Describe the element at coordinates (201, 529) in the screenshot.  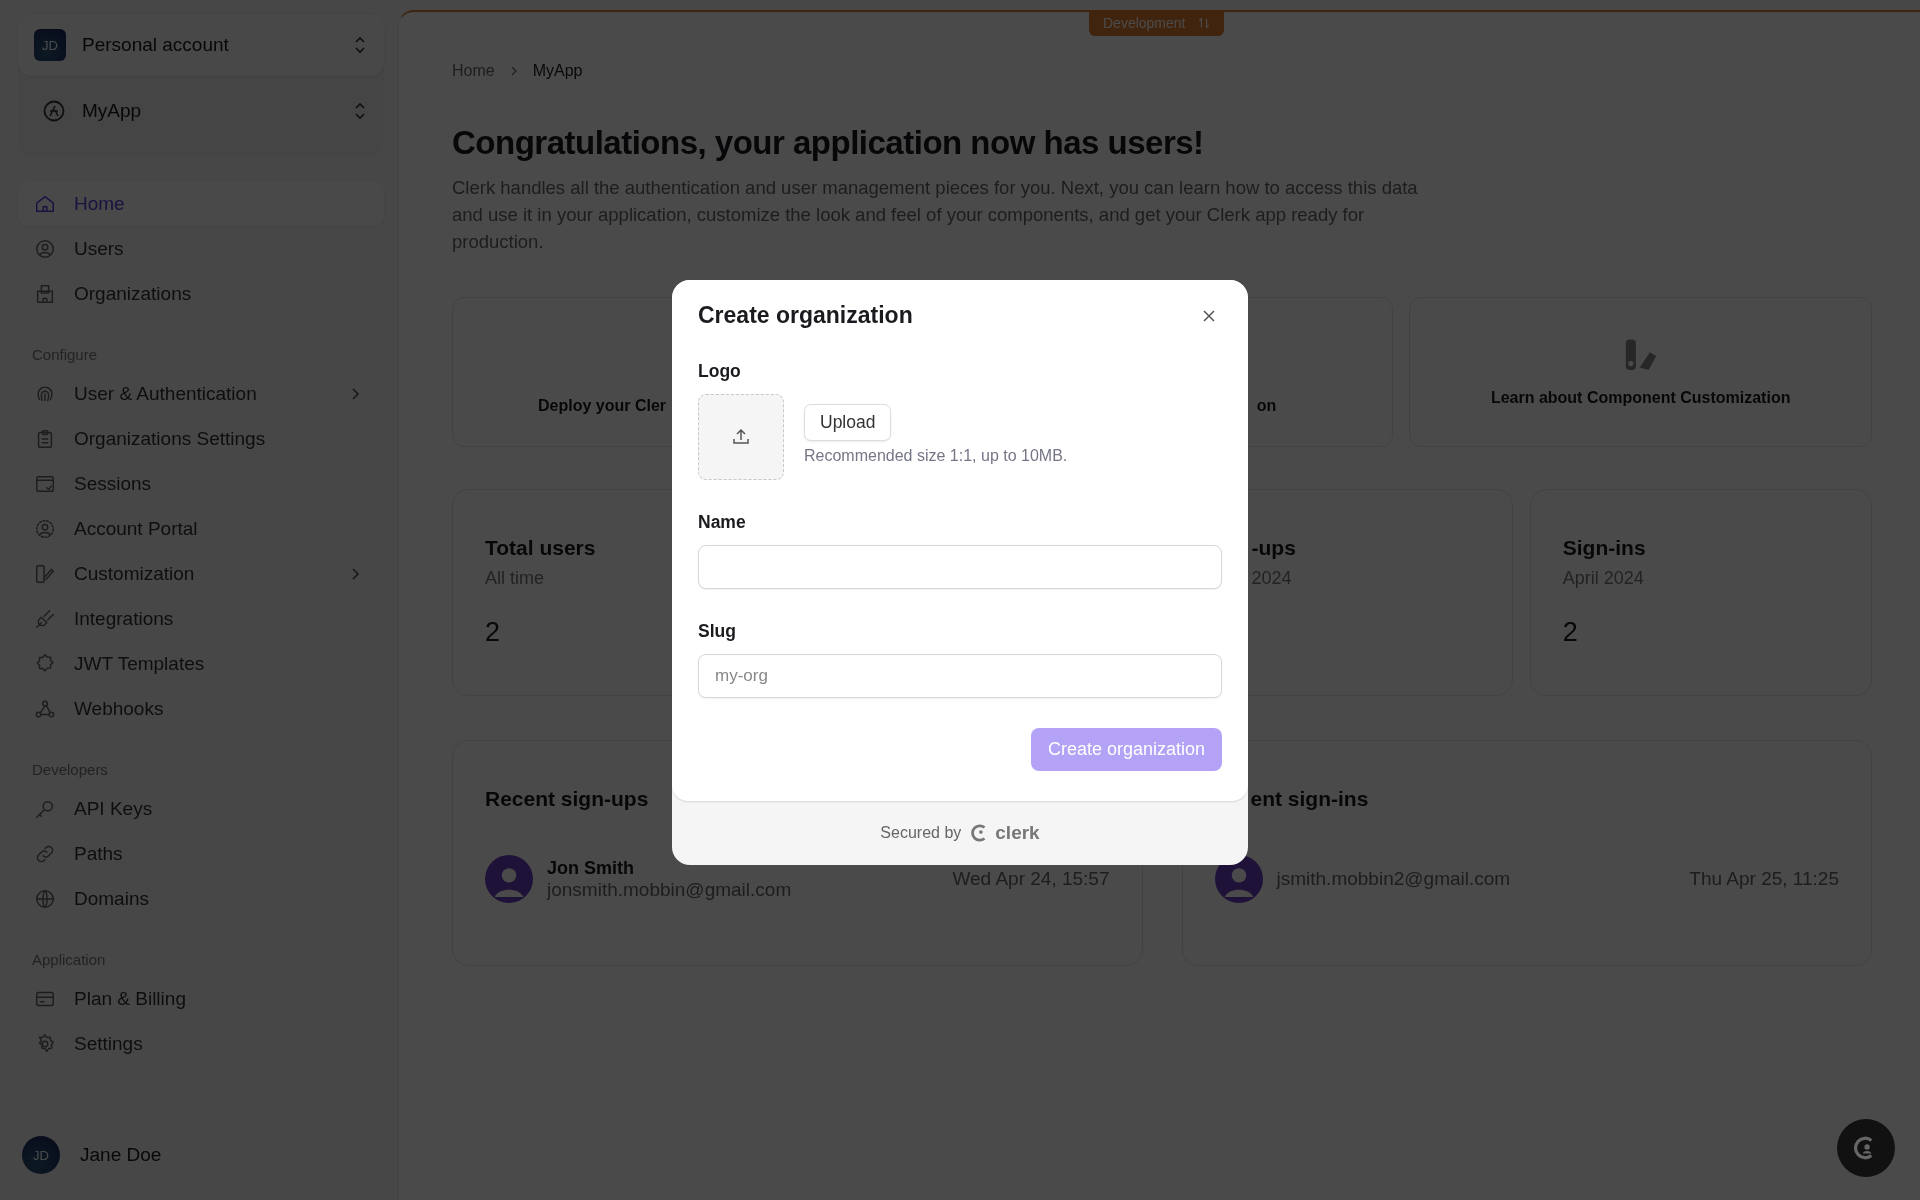
I see `nav-item: Account Portal` at that location.